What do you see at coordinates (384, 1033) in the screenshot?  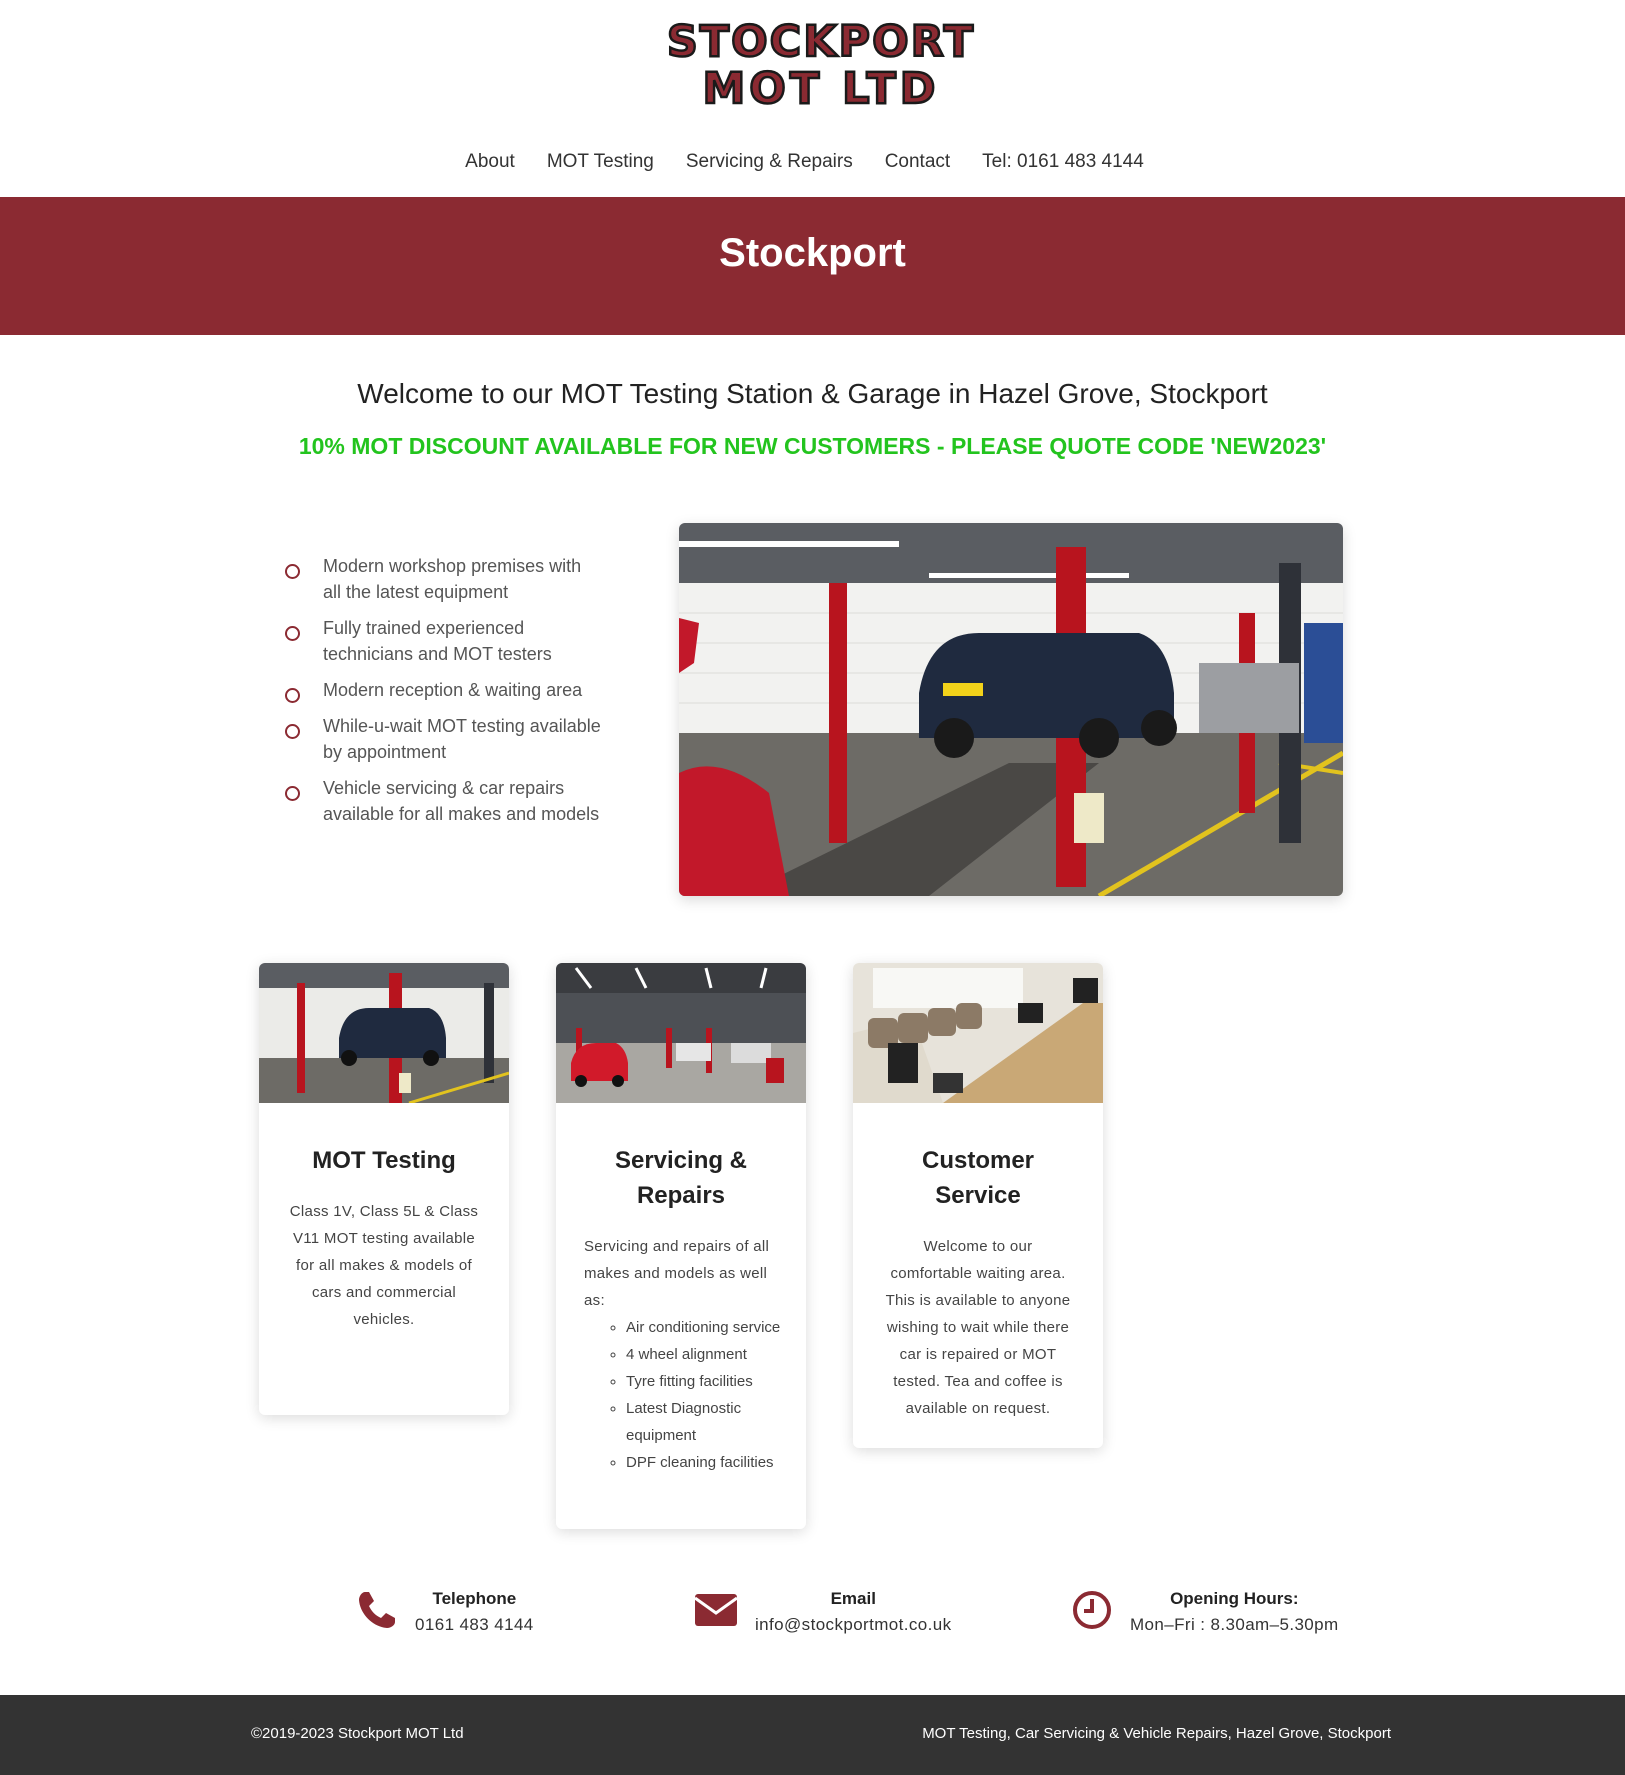 I see `card-image-mot` at bounding box center [384, 1033].